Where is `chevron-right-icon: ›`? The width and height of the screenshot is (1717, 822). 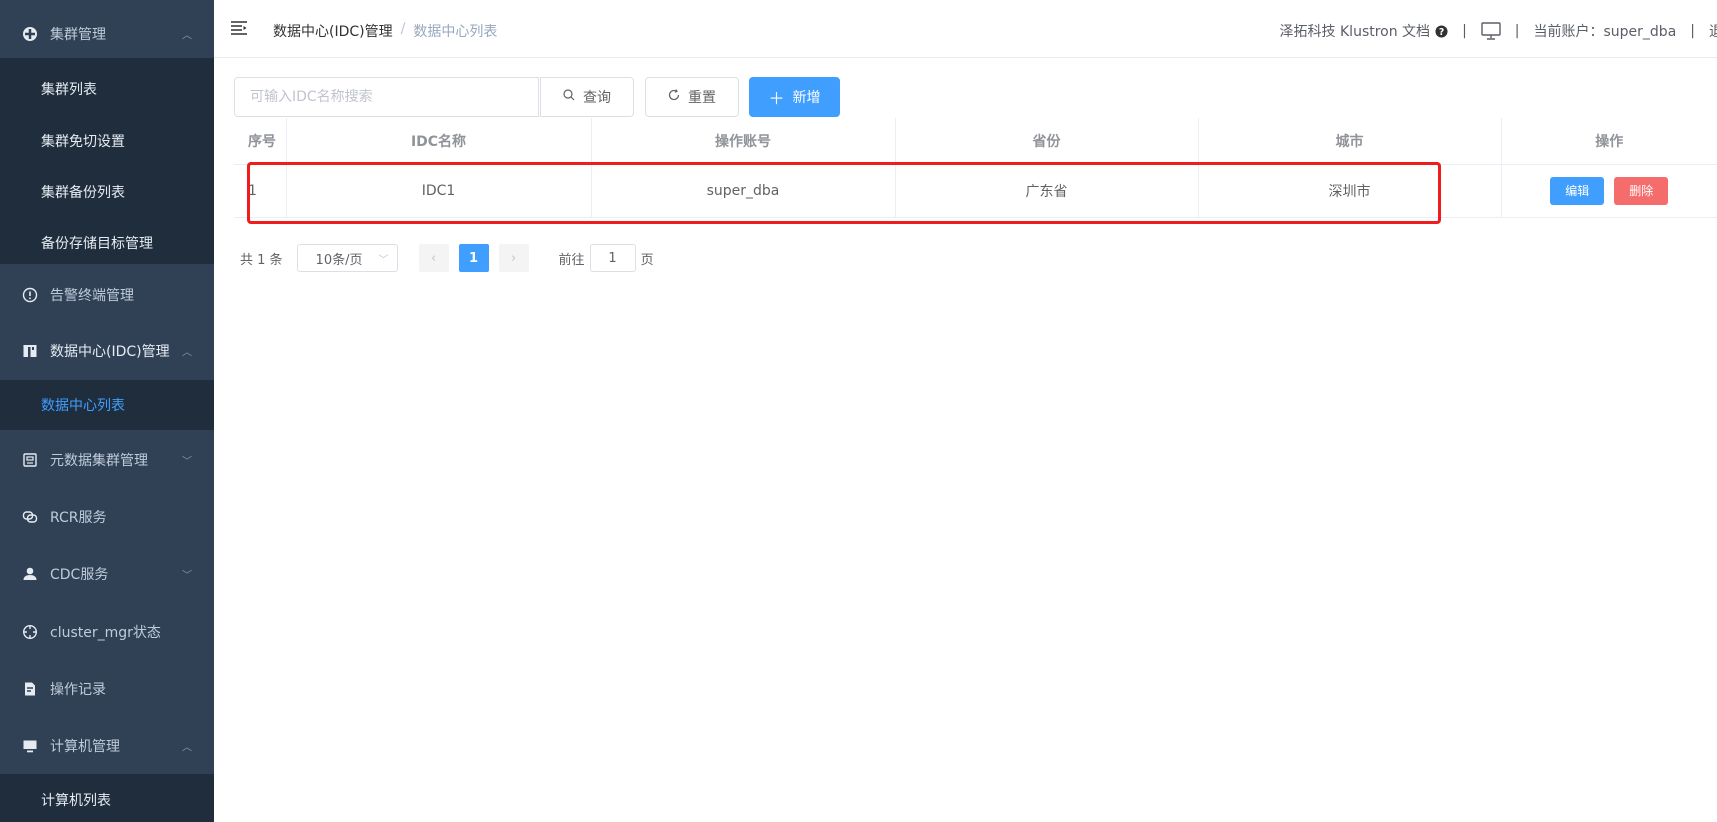 chevron-right-icon: › is located at coordinates (513, 258).